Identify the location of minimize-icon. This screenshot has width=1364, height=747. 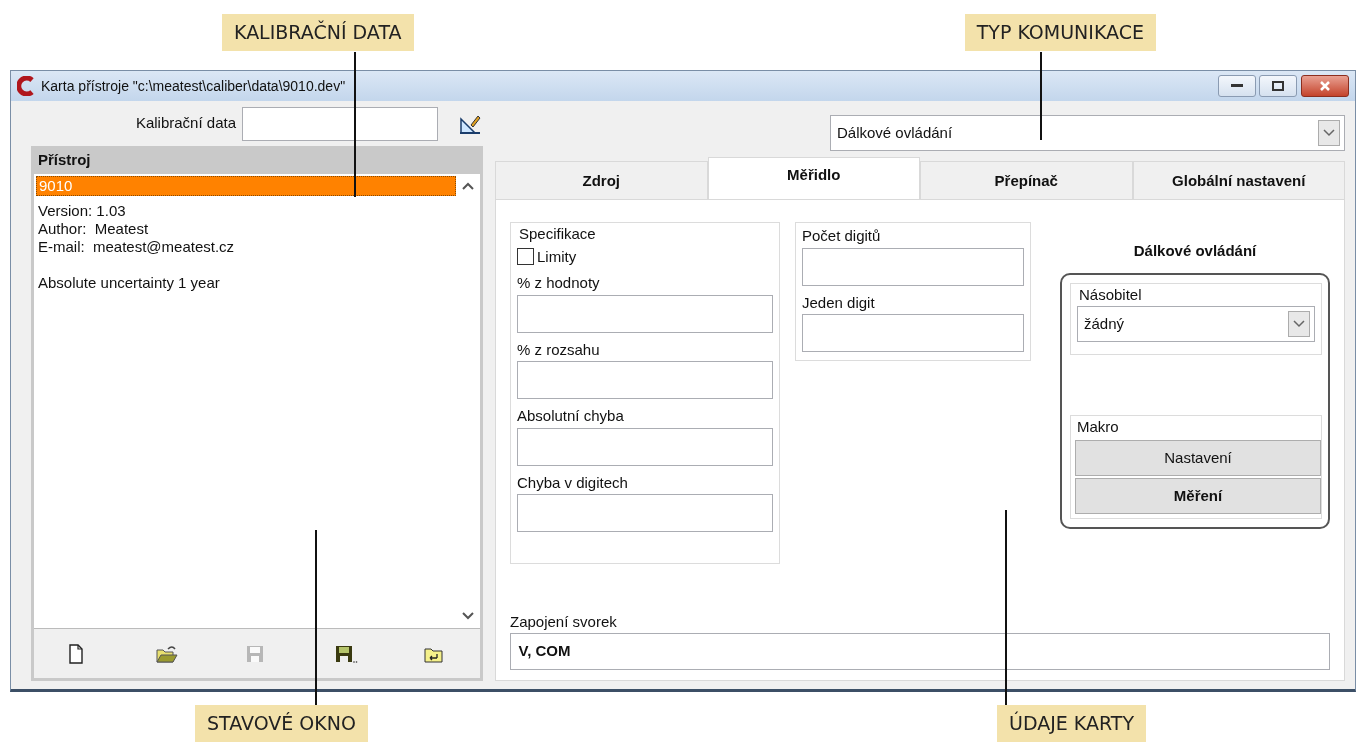
(1236, 86).